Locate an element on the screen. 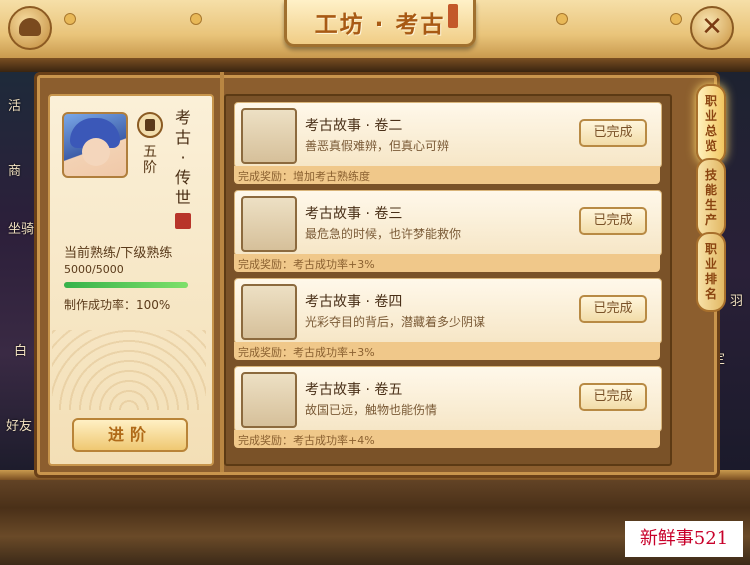  avatar is located at coordinates (95, 145).